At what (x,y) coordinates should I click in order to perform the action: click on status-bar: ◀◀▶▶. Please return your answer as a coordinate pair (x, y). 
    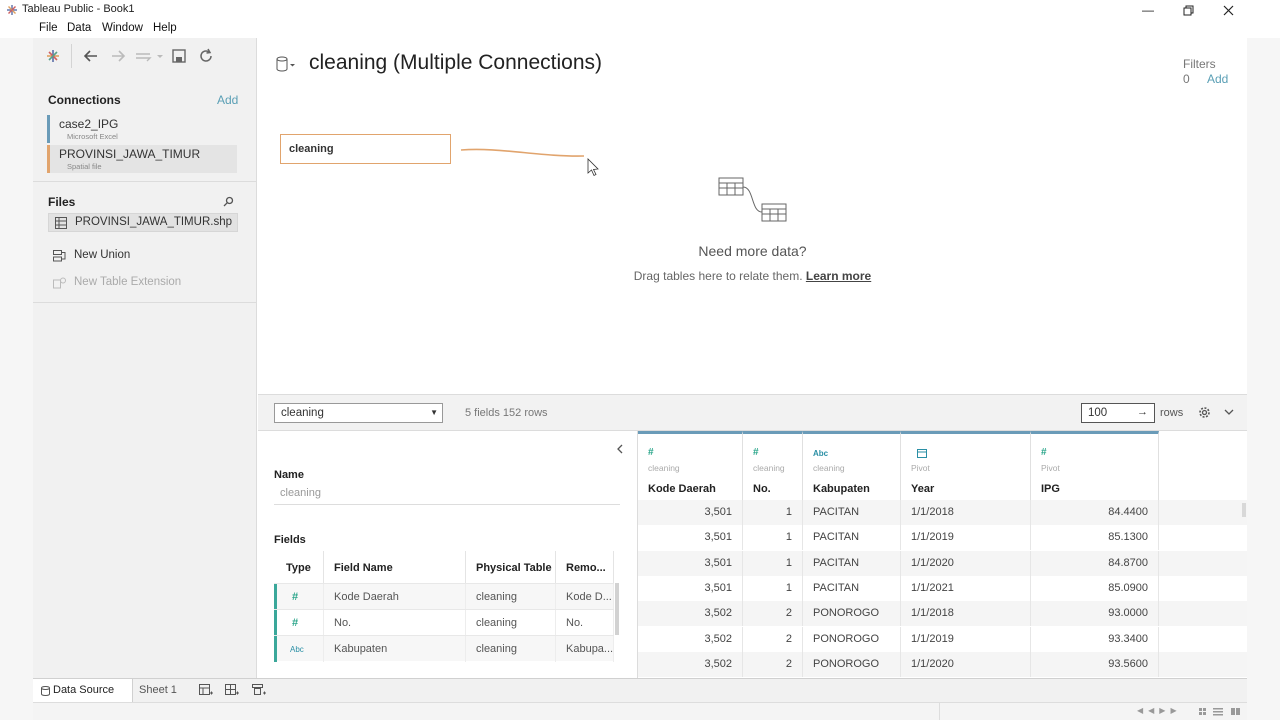
    Looking at the image, I should click on (640, 711).